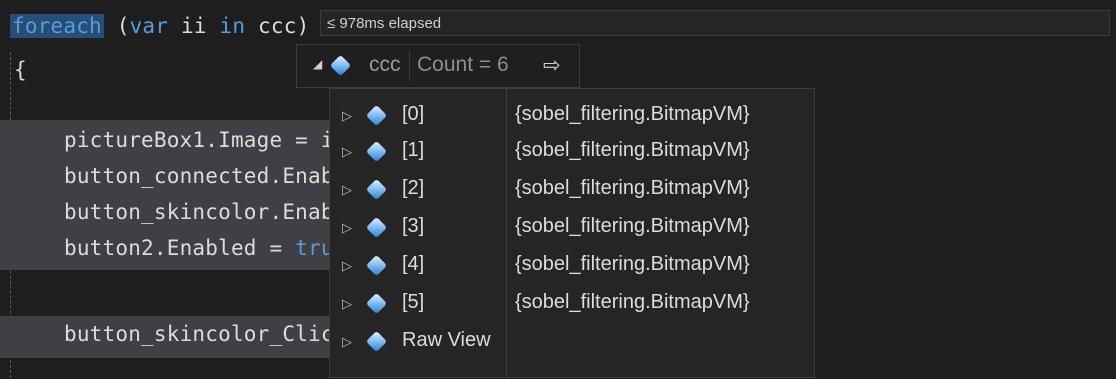 This screenshot has width=1116, height=379. I want to click on loop-variable: ii, so click(194, 26).